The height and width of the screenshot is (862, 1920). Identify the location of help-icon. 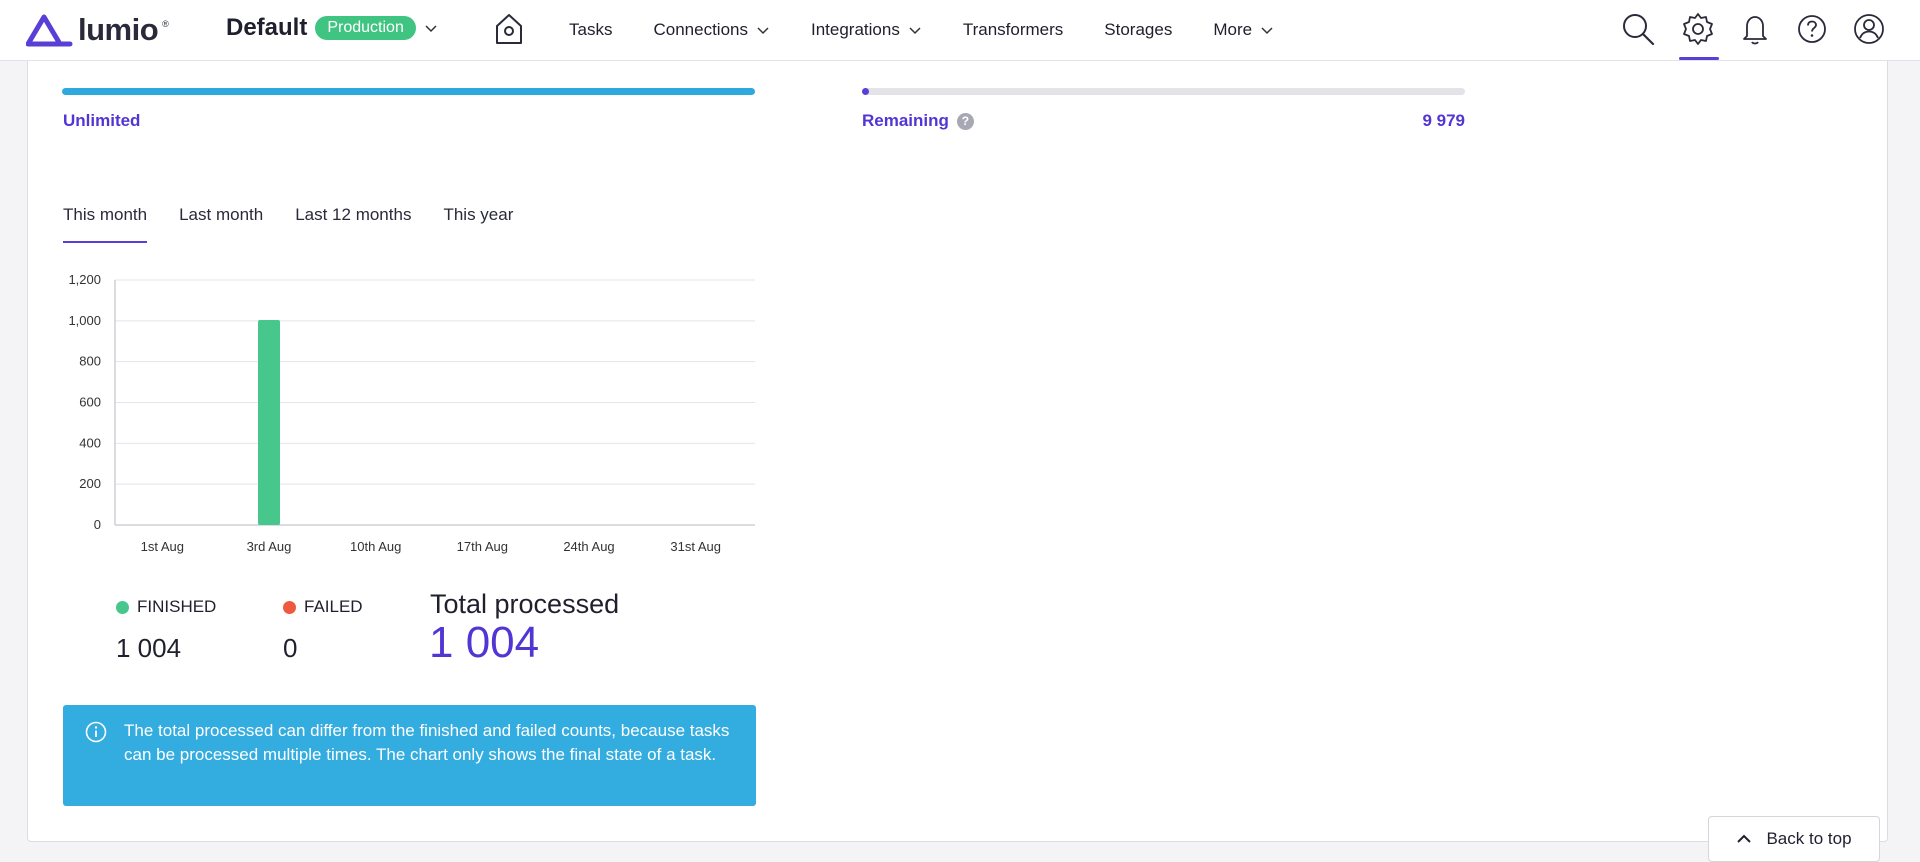
(1812, 29).